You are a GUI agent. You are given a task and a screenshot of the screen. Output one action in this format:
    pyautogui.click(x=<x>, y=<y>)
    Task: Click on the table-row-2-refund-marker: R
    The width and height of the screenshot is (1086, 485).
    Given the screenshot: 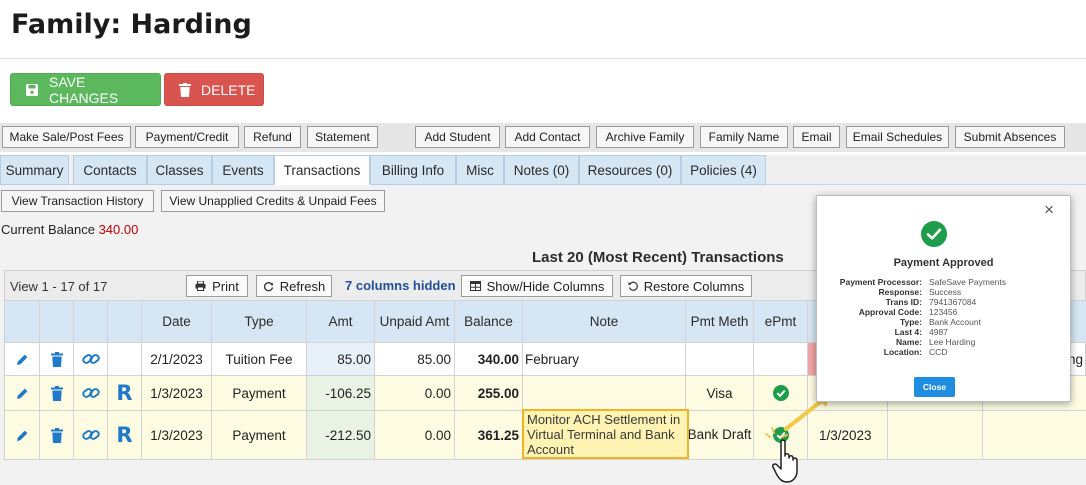 What is the action you would take?
    pyautogui.click(x=125, y=393)
    